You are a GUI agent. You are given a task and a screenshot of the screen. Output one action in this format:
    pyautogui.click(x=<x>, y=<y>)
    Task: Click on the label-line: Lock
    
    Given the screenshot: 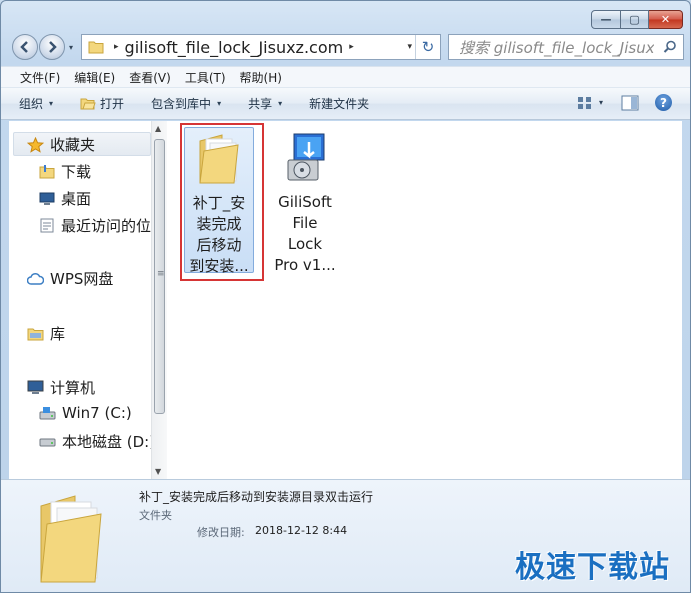 What is the action you would take?
    pyautogui.click(x=305, y=244)
    